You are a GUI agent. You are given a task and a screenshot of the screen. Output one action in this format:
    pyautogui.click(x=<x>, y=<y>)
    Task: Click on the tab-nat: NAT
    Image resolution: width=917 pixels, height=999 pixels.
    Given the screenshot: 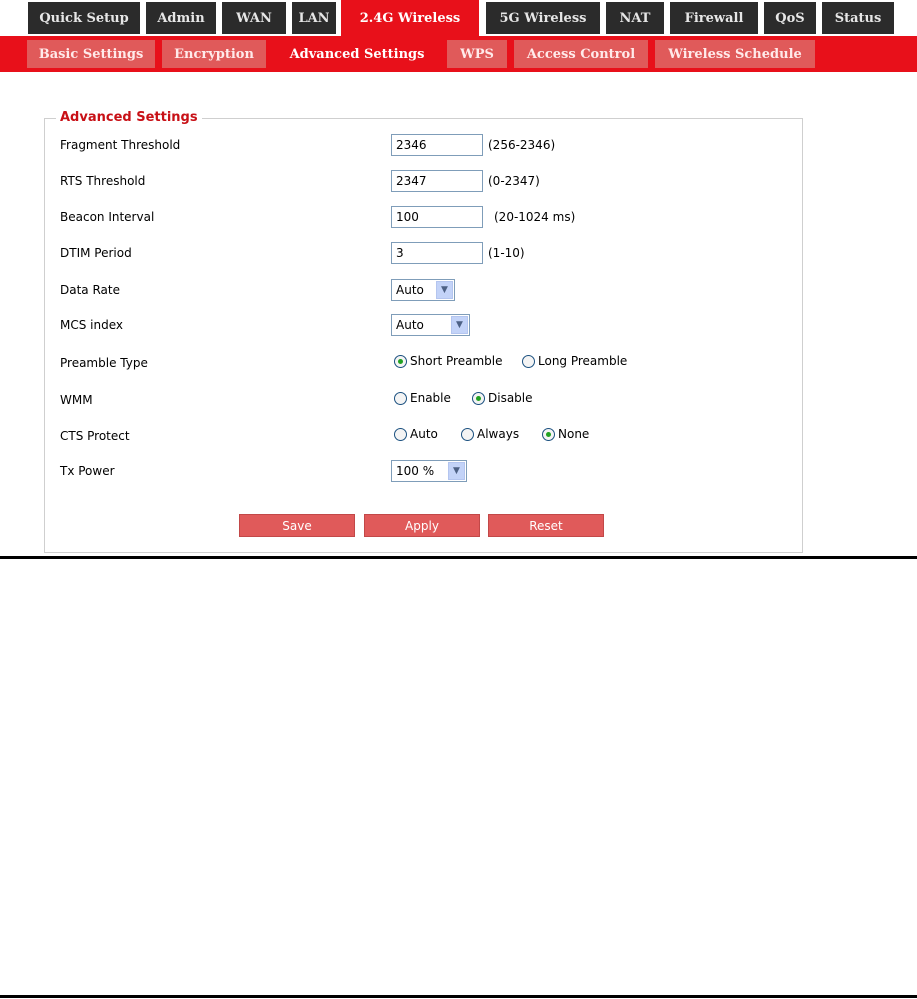 What is the action you would take?
    pyautogui.click(x=635, y=18)
    